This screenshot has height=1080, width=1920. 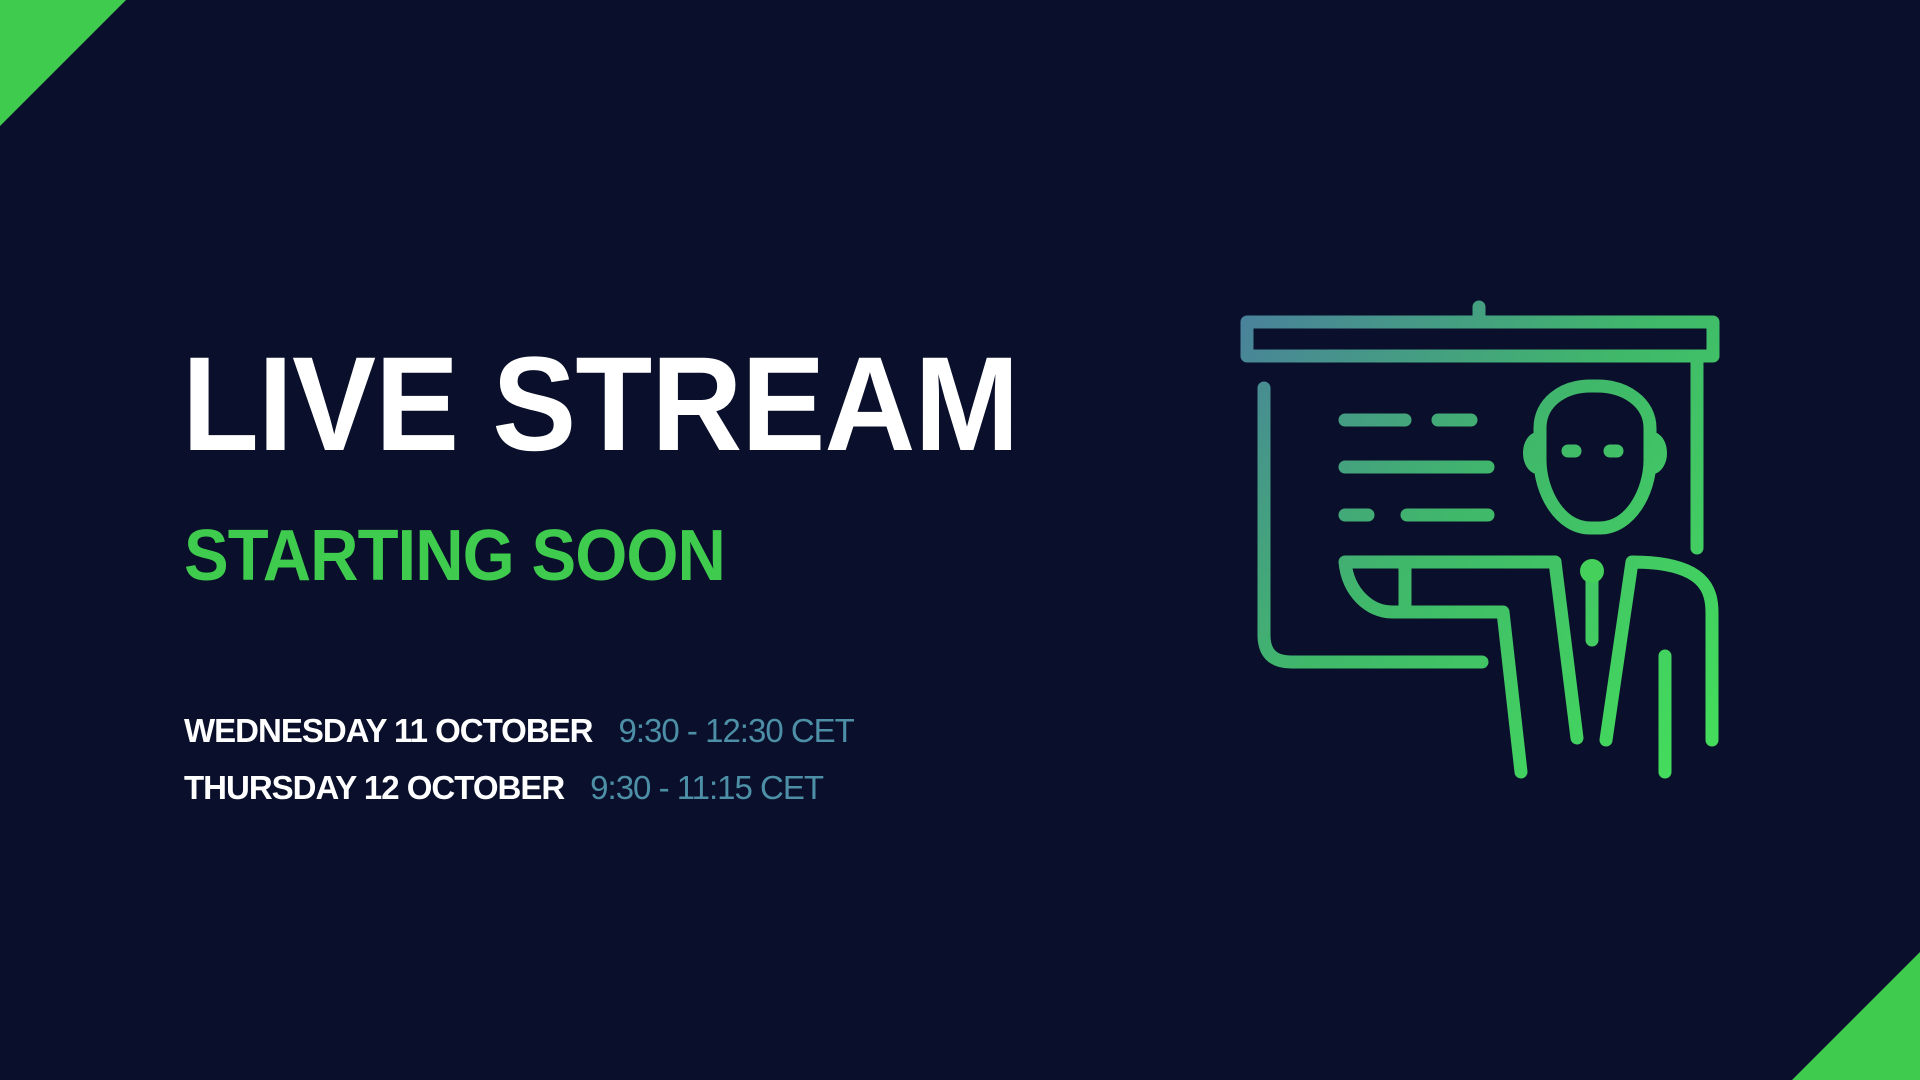 I want to click on schedule-day: WEDNESDAY 11 OCTOBER, so click(x=389, y=730).